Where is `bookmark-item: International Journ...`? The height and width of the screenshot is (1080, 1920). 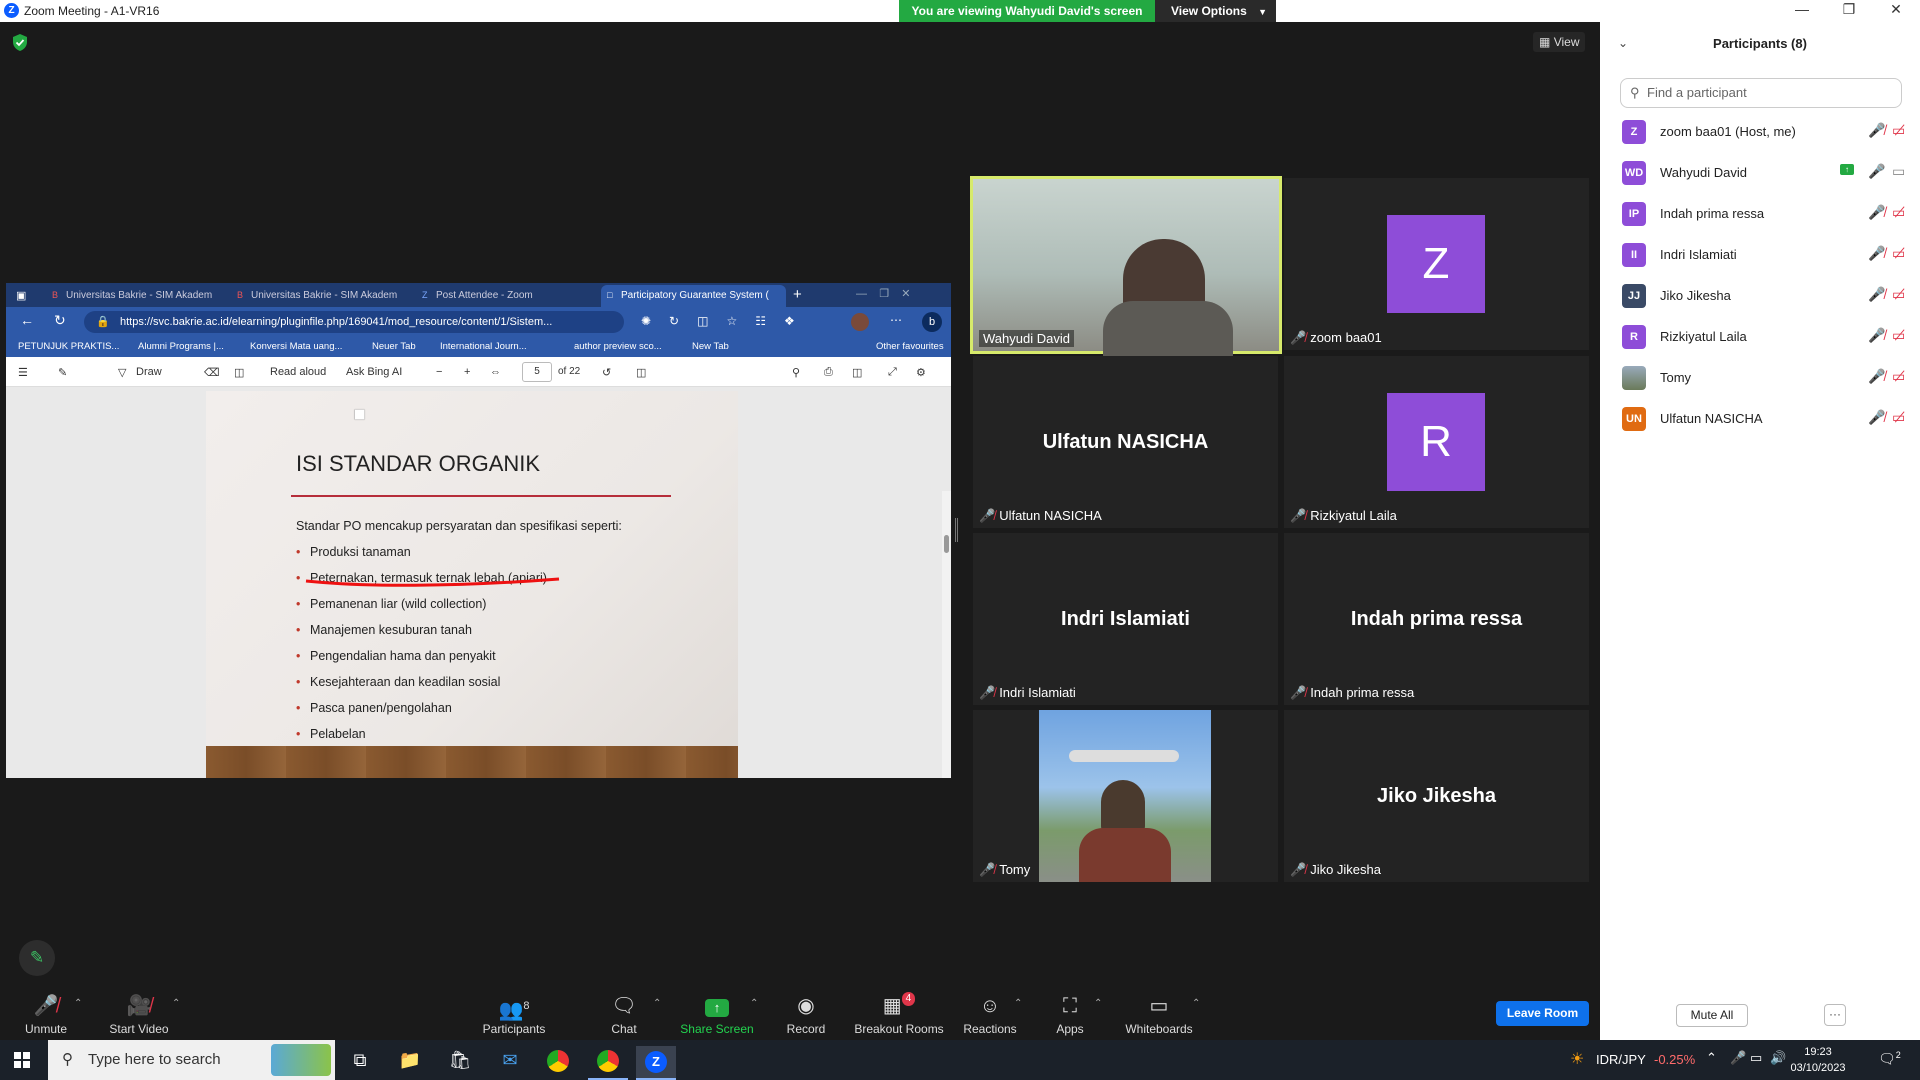 bookmark-item: International Journ... is located at coordinates (483, 346).